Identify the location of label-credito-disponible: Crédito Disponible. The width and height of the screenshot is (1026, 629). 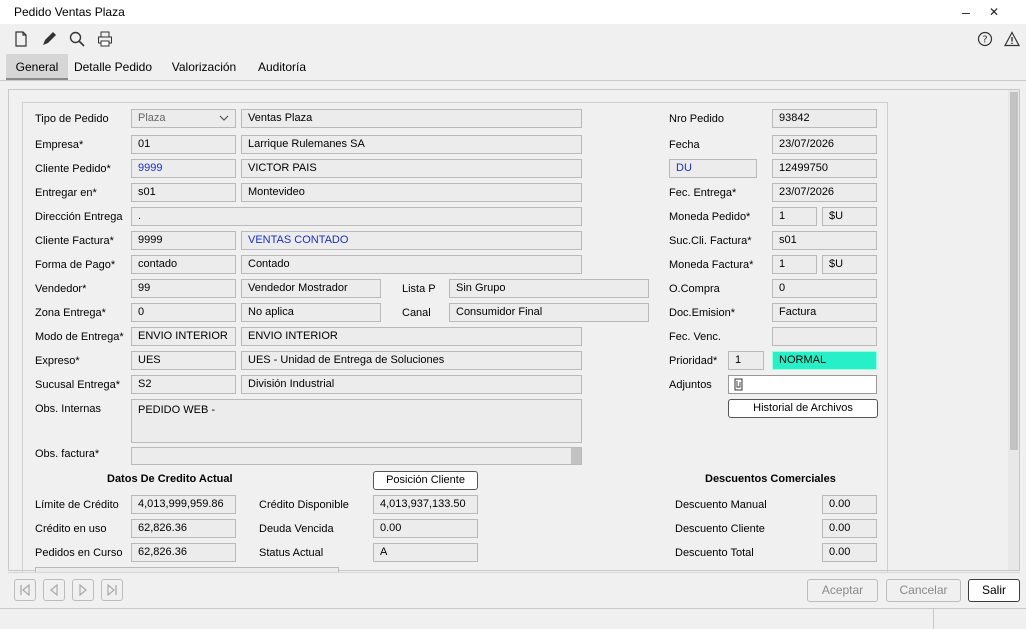
(304, 505).